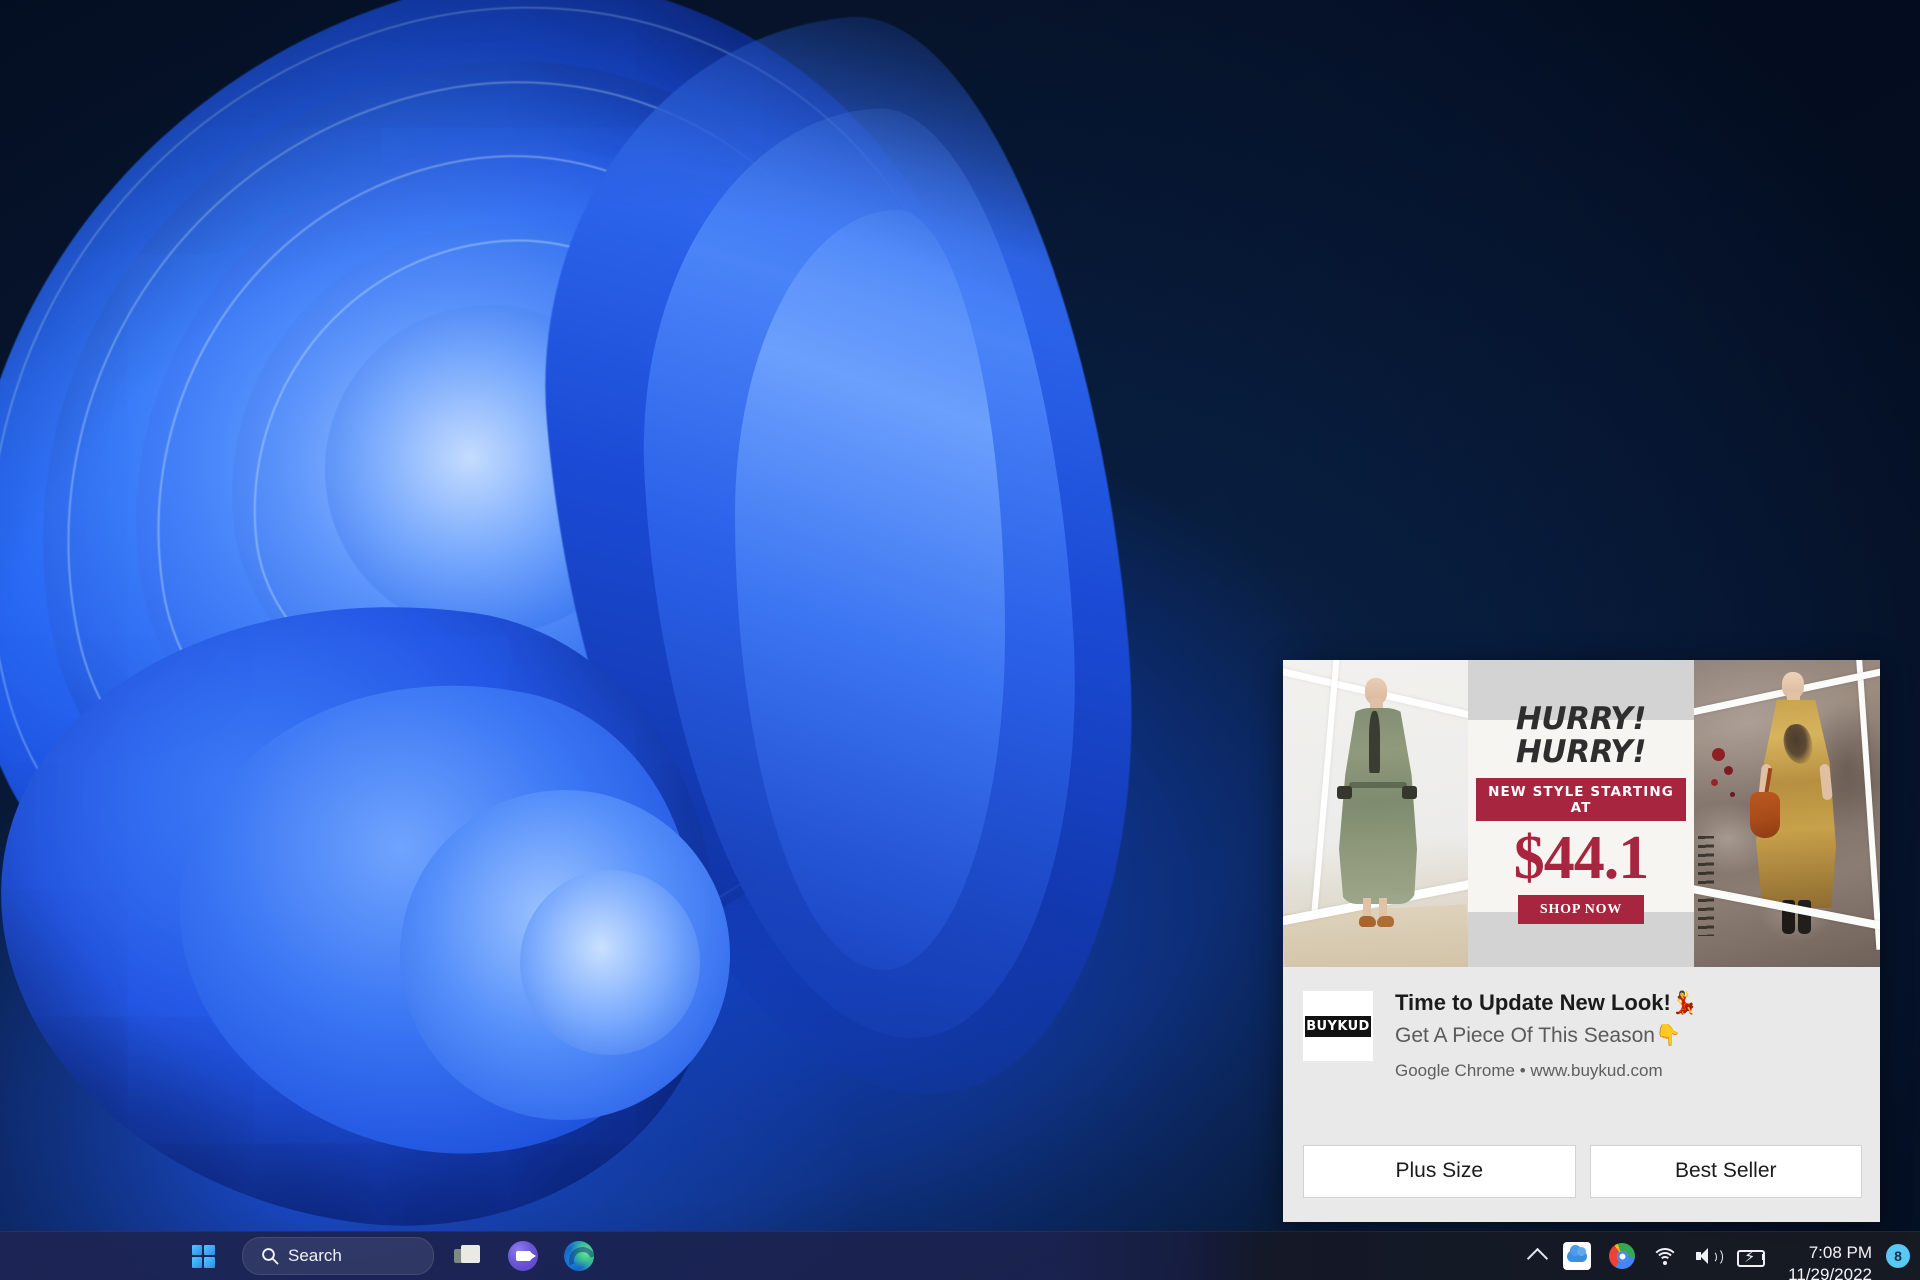 This screenshot has height=1280, width=1920. I want to click on taskbar-center-group: Search, so click(391, 1256).